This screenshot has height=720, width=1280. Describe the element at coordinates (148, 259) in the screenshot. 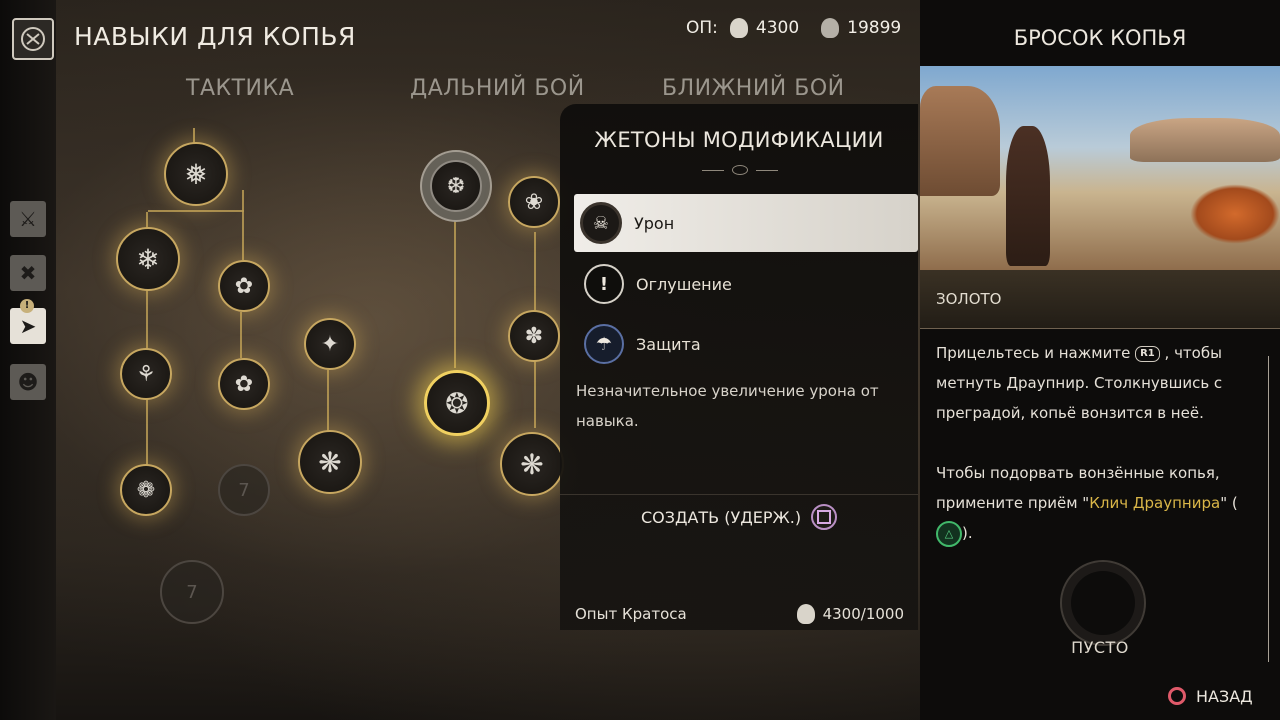

I see `skill-node: ❄` at that location.